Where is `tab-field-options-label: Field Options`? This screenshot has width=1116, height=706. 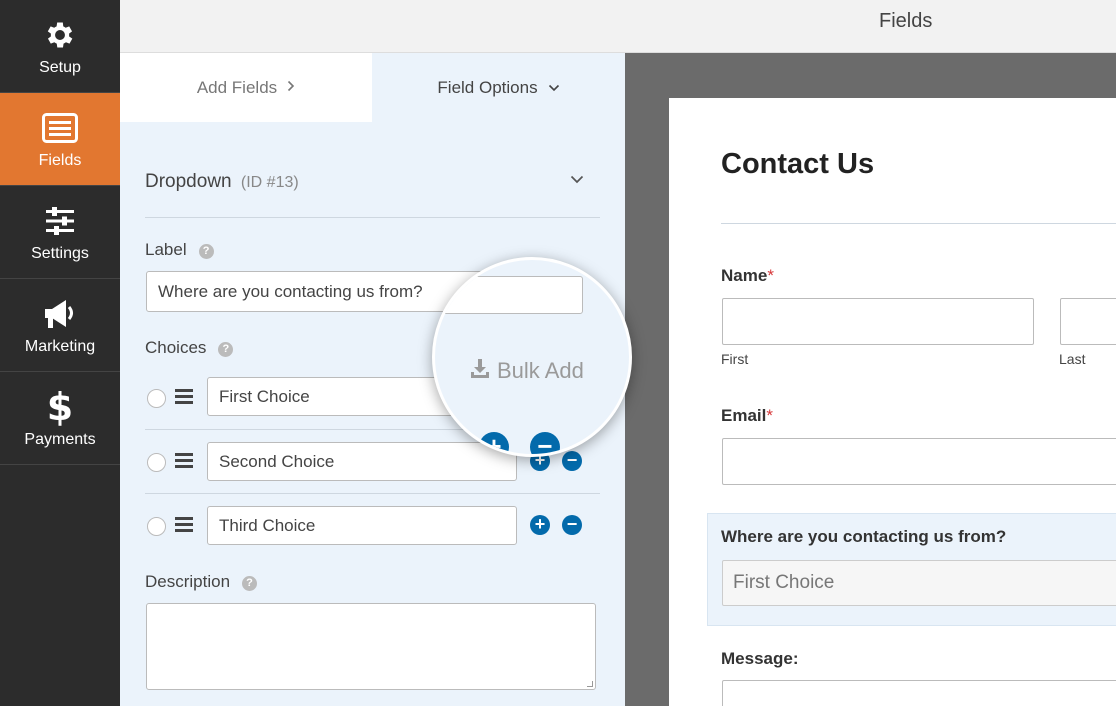 tab-field-options-label: Field Options is located at coordinates (487, 87).